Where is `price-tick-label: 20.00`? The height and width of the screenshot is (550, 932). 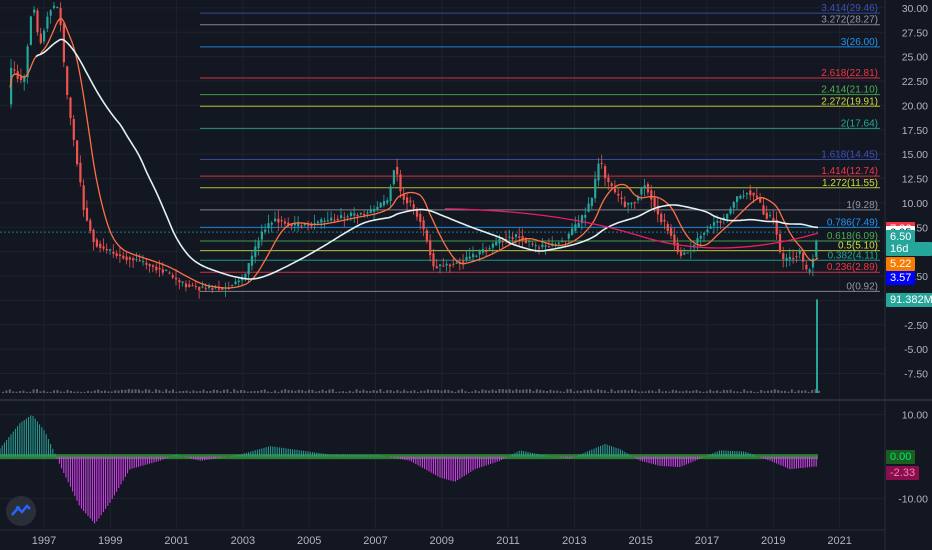 price-tick-label: 20.00 is located at coordinates (915, 106).